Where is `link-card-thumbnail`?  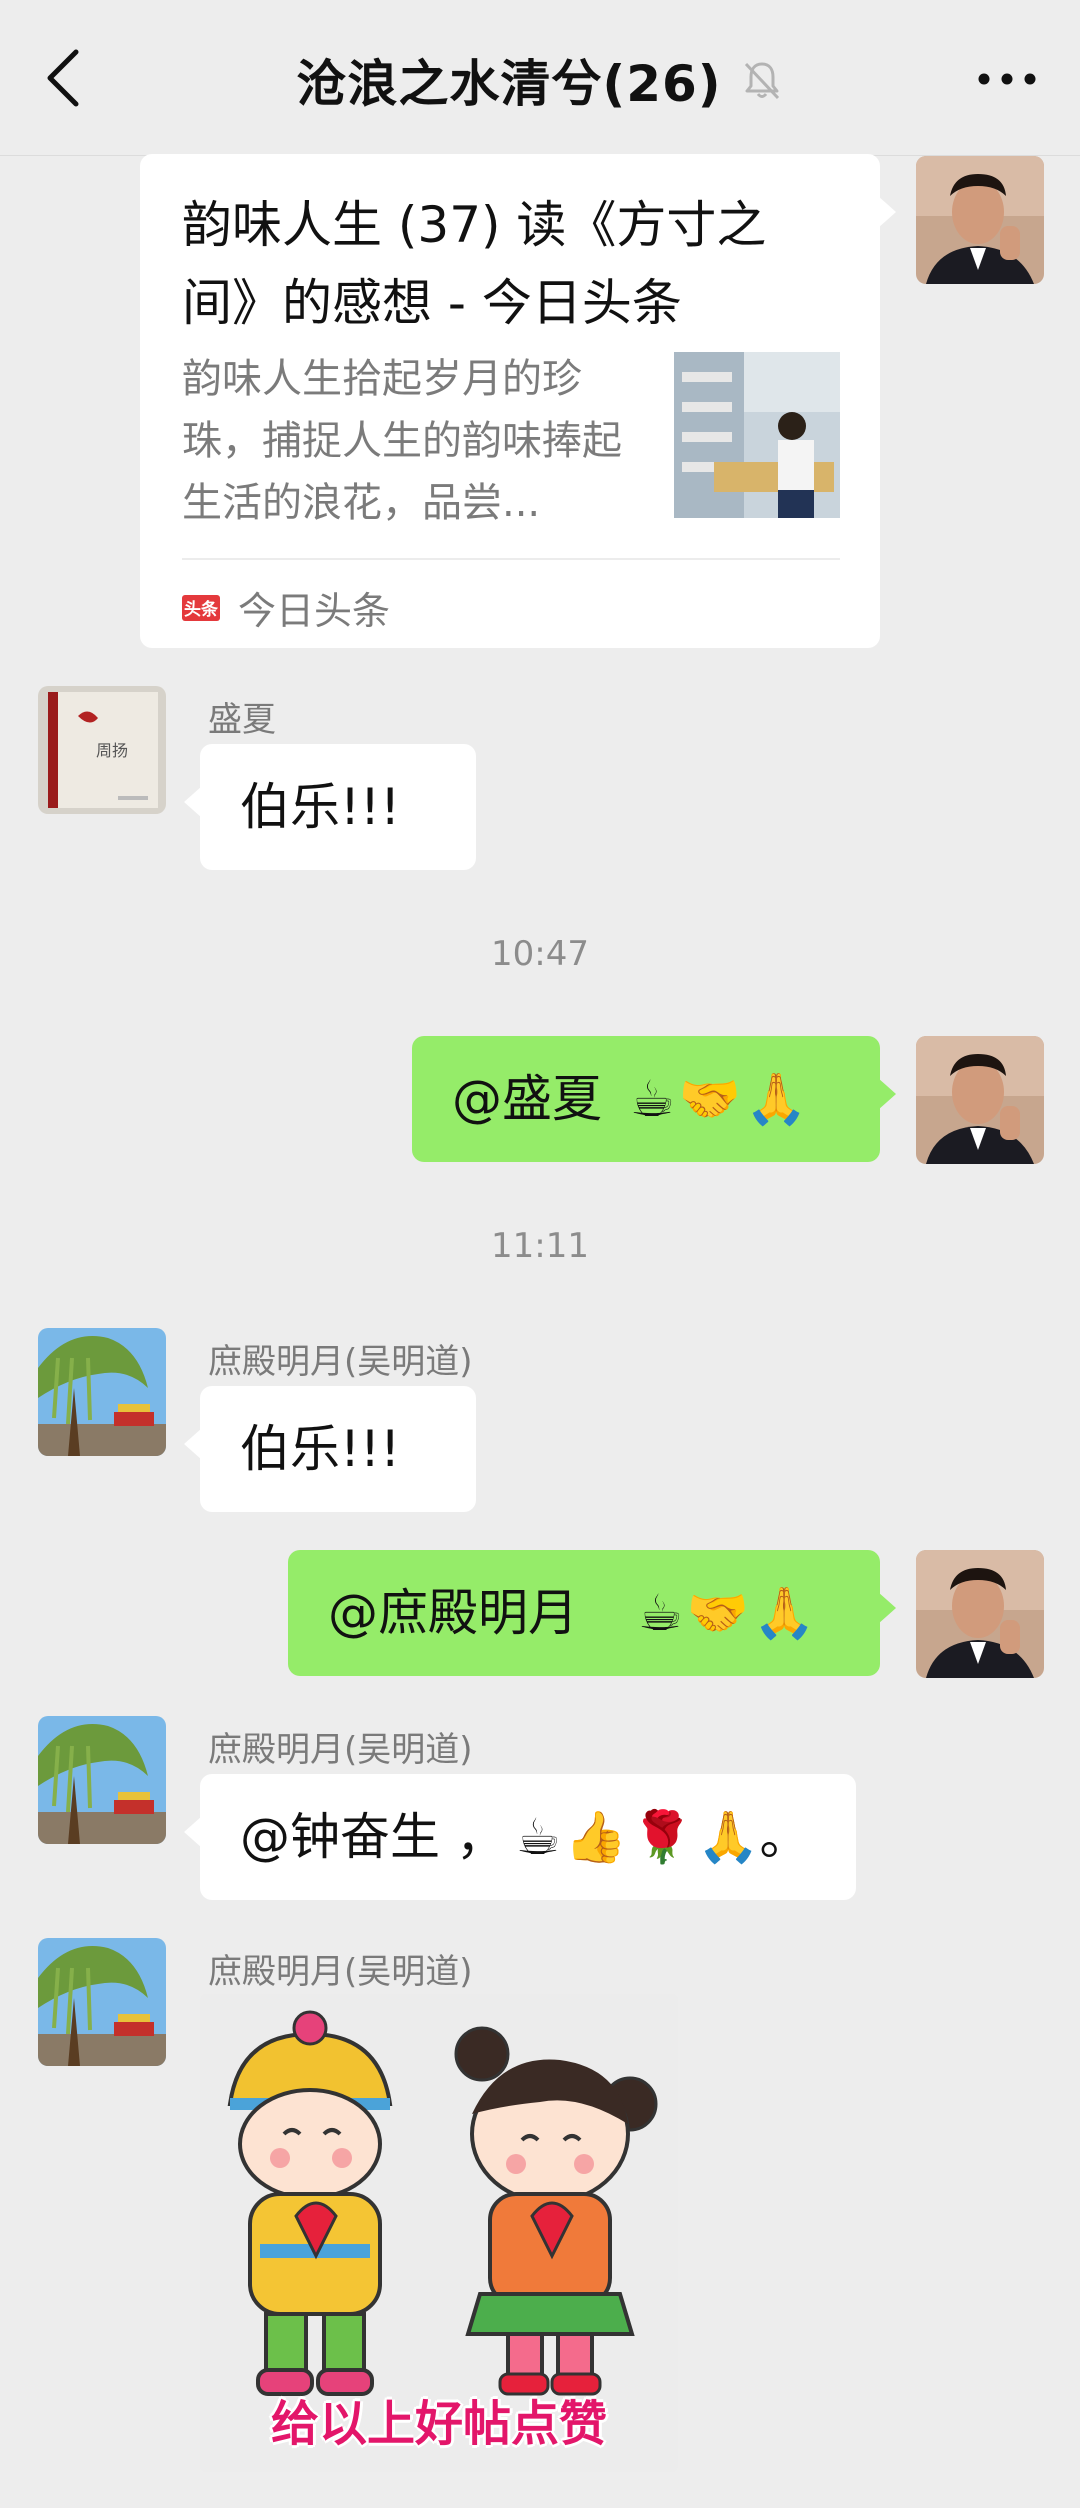 link-card-thumbnail is located at coordinates (757, 435).